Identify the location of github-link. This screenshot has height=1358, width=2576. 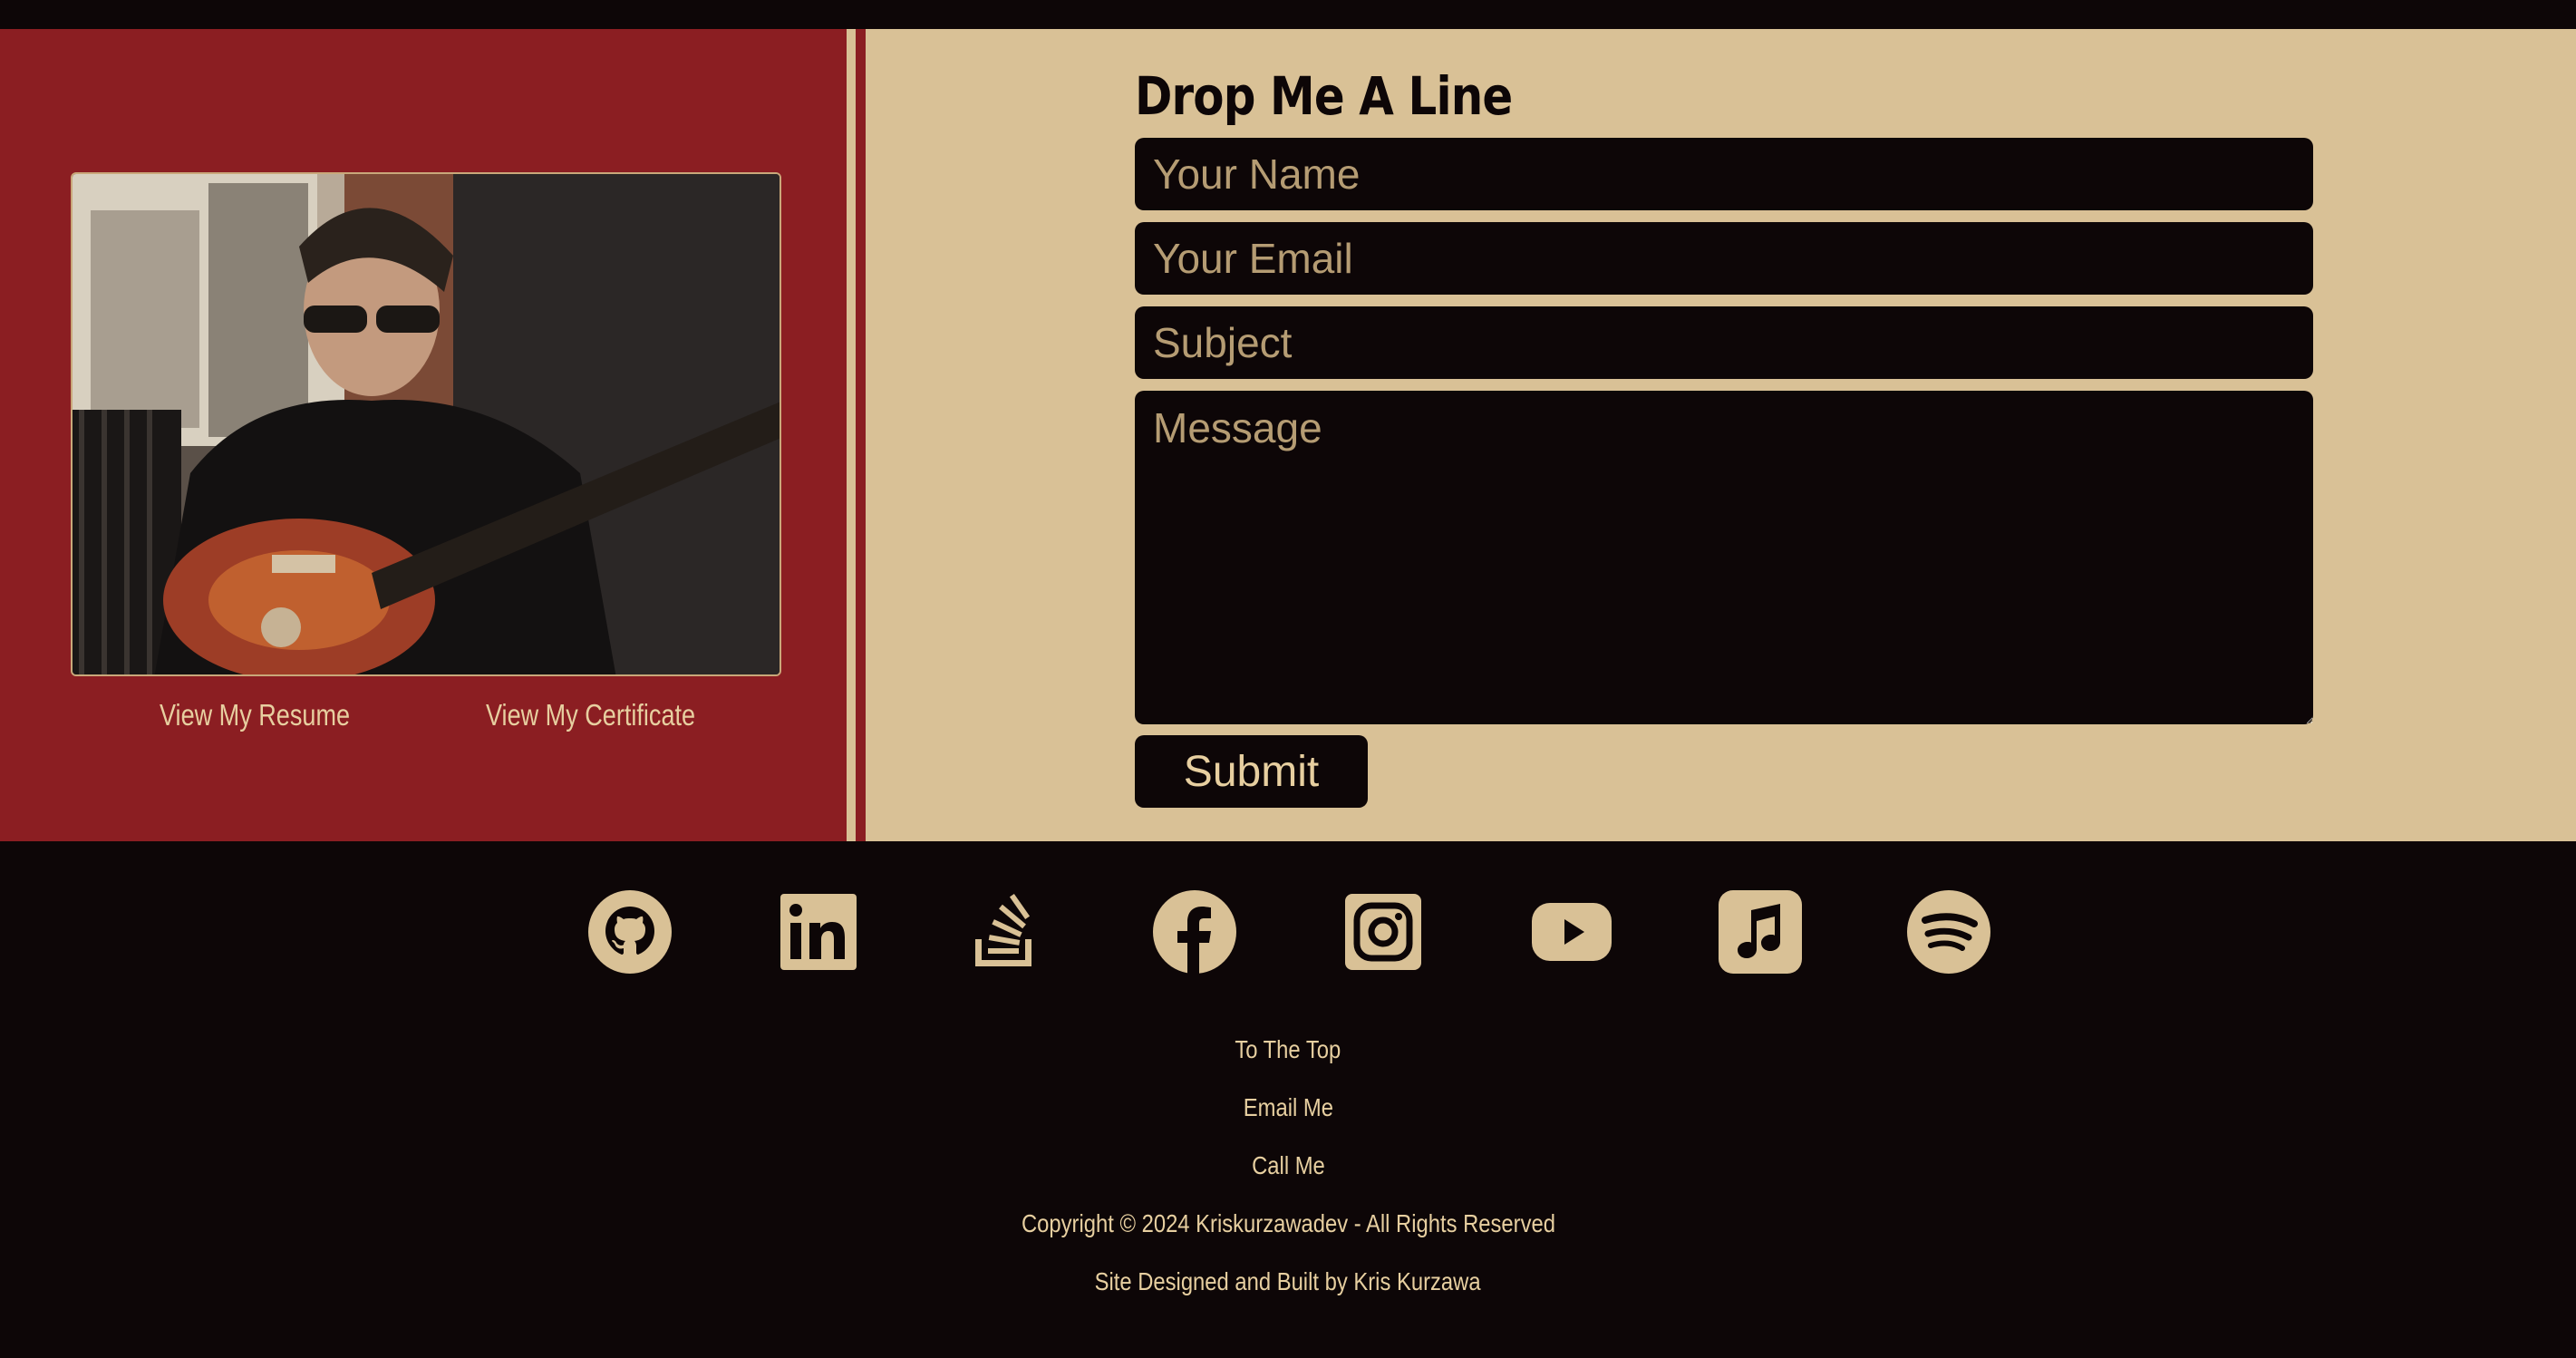
(629, 932).